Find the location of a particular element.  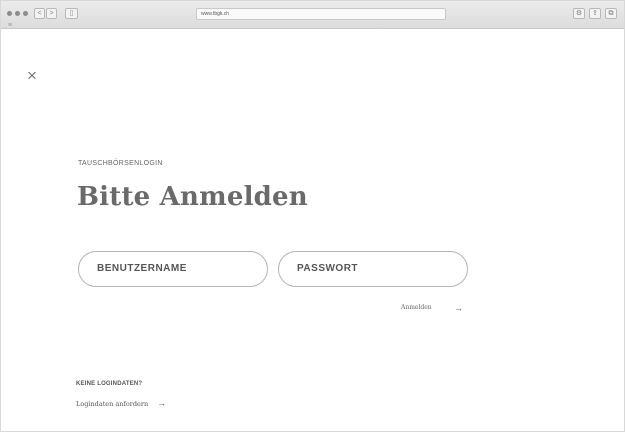

password-placeholder: PASSWORT is located at coordinates (328, 268).